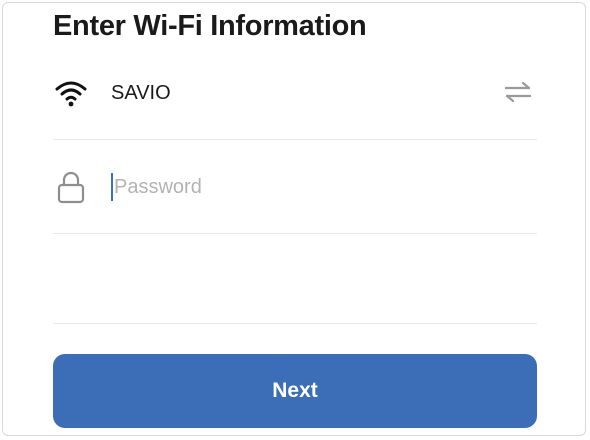 The image size is (590, 440). Describe the element at coordinates (71, 187) in the screenshot. I see `lock-icon` at that location.